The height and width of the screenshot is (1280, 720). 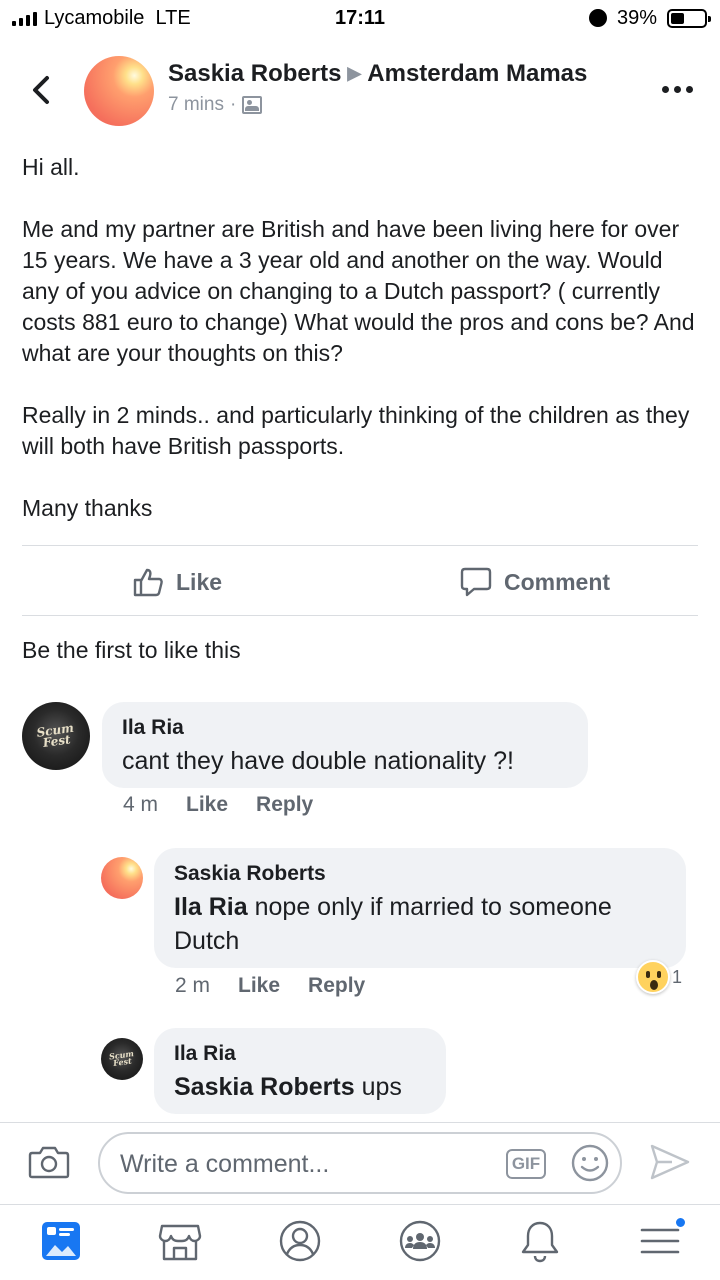 I want to click on battery-percent: 39%, so click(x=637, y=18).